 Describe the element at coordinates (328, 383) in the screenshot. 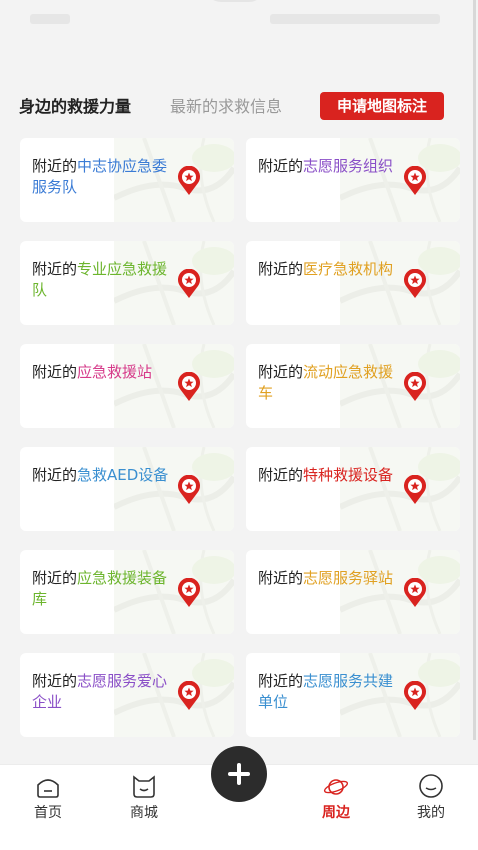

I see `rescue-card-text: 附近的流动应急救援车` at that location.